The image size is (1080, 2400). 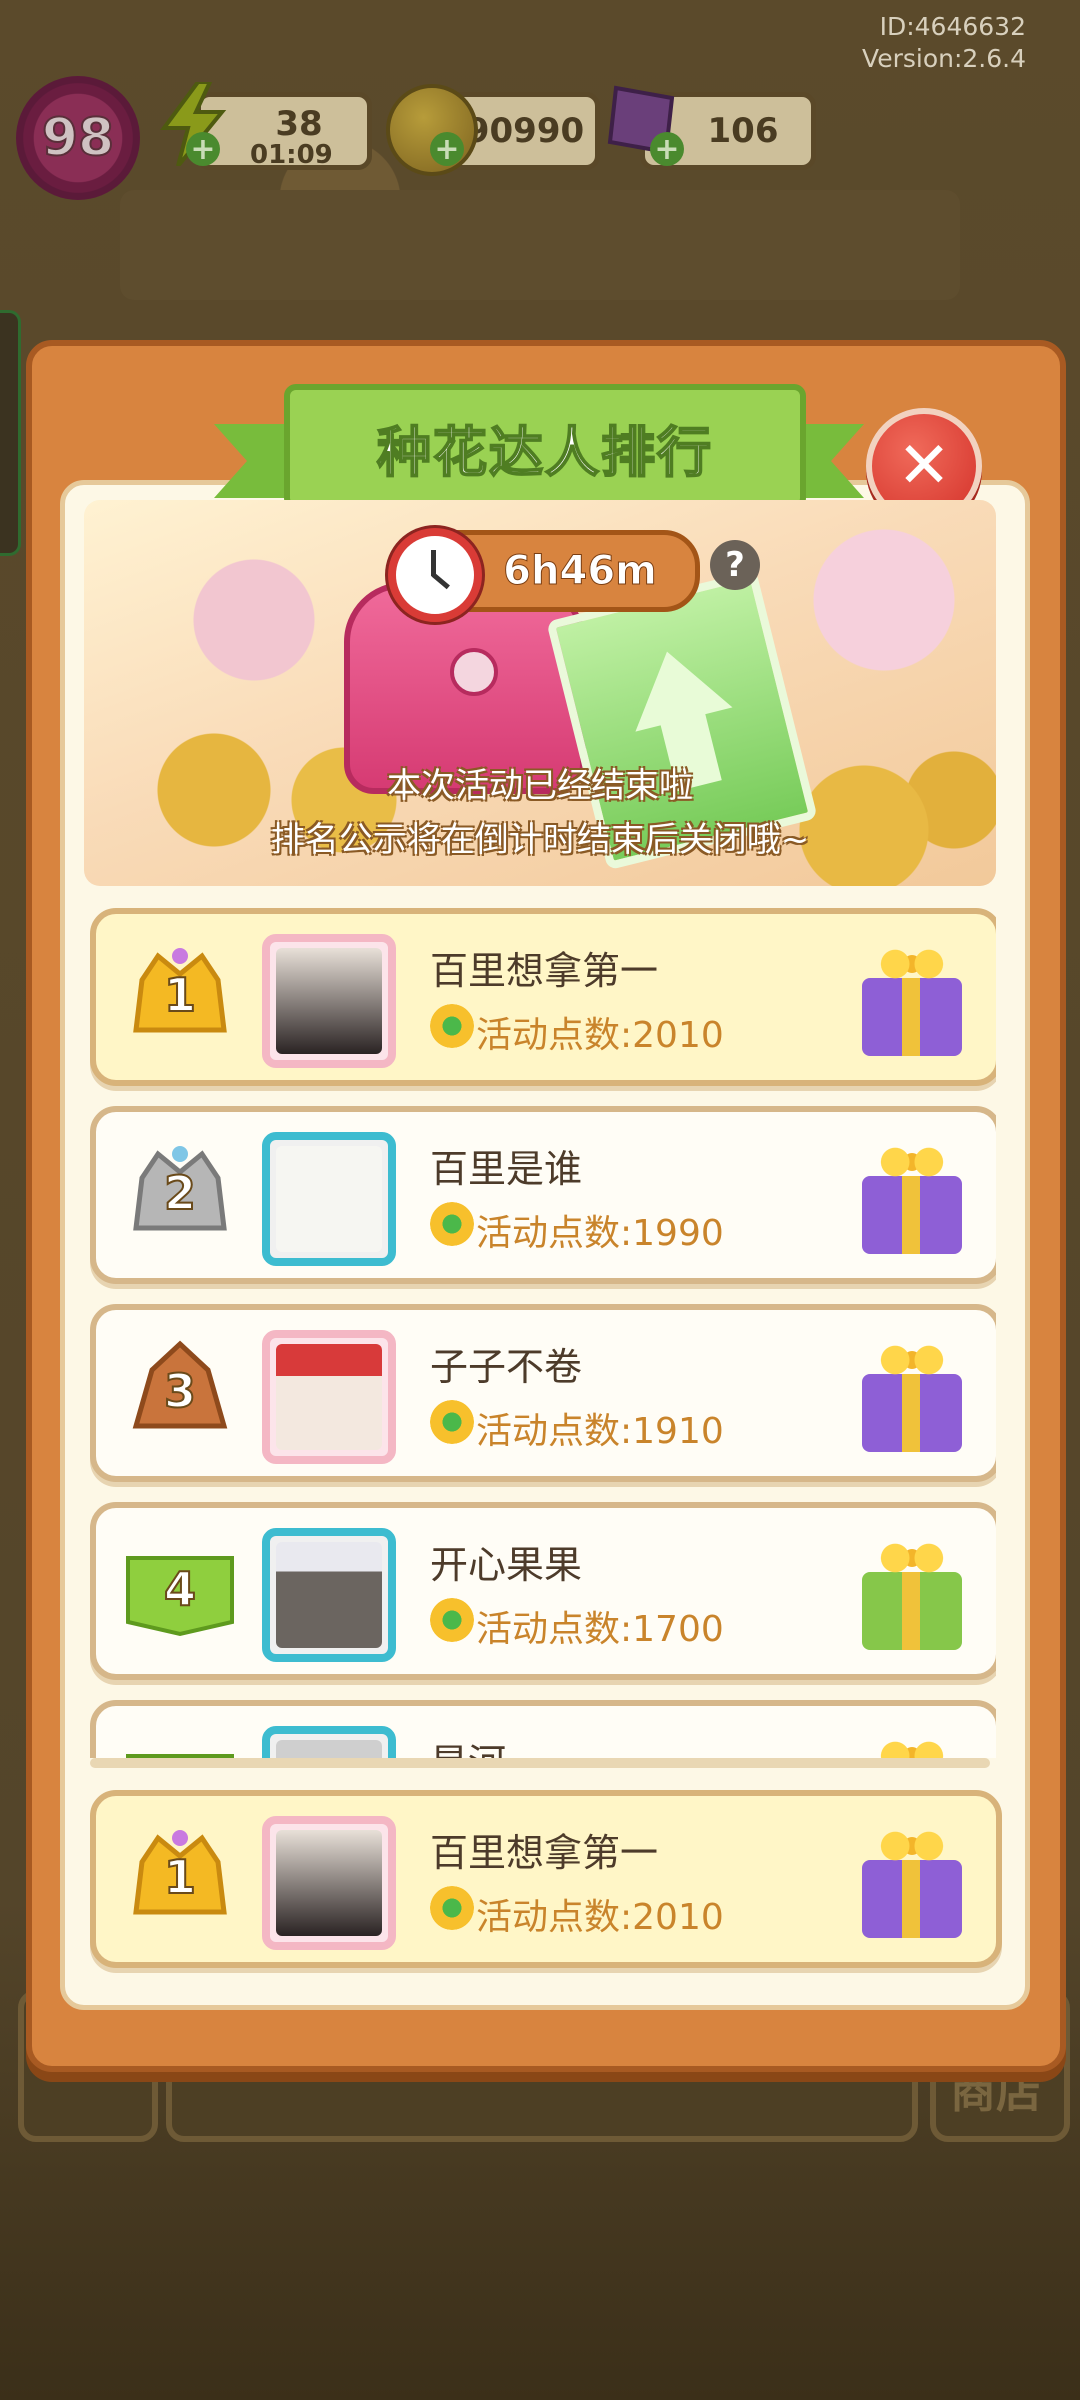 What do you see at coordinates (543, 1729) in the screenshot?
I see `ranking-row: 5 星河` at bounding box center [543, 1729].